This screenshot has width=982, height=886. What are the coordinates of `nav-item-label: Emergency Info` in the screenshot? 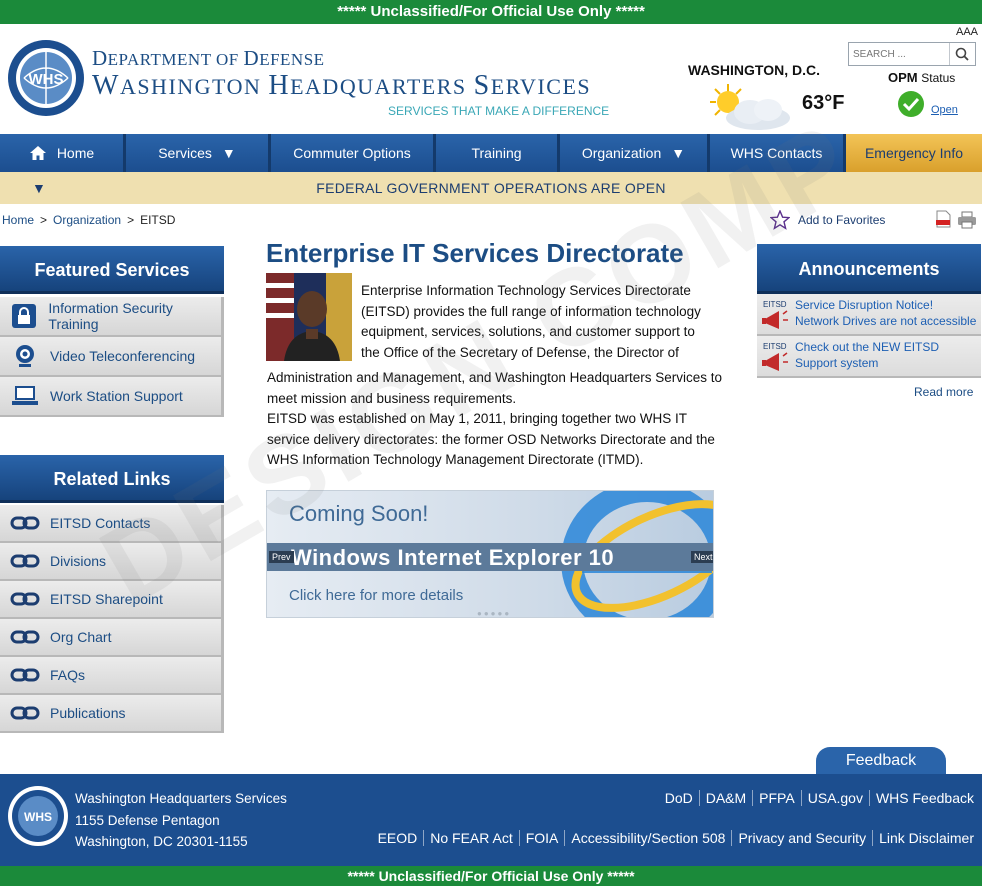 It's located at (914, 153).